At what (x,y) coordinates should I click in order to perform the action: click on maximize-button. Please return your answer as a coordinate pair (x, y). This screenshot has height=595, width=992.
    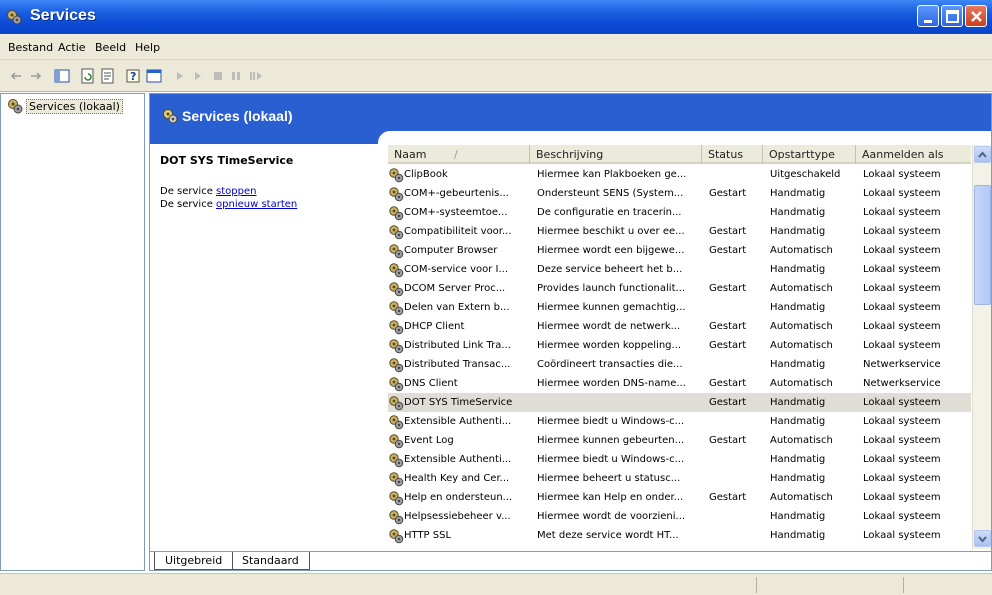
    Looking at the image, I should click on (952, 16).